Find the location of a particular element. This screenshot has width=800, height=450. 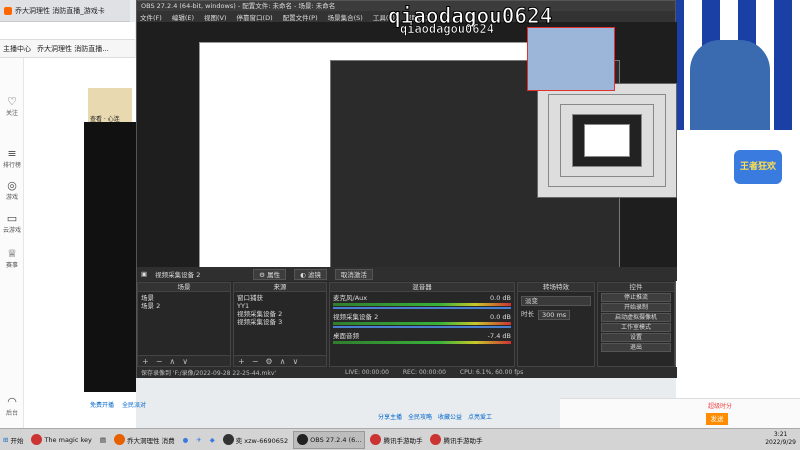

scenes-dock-title: 场景 is located at coordinates (184, 287).